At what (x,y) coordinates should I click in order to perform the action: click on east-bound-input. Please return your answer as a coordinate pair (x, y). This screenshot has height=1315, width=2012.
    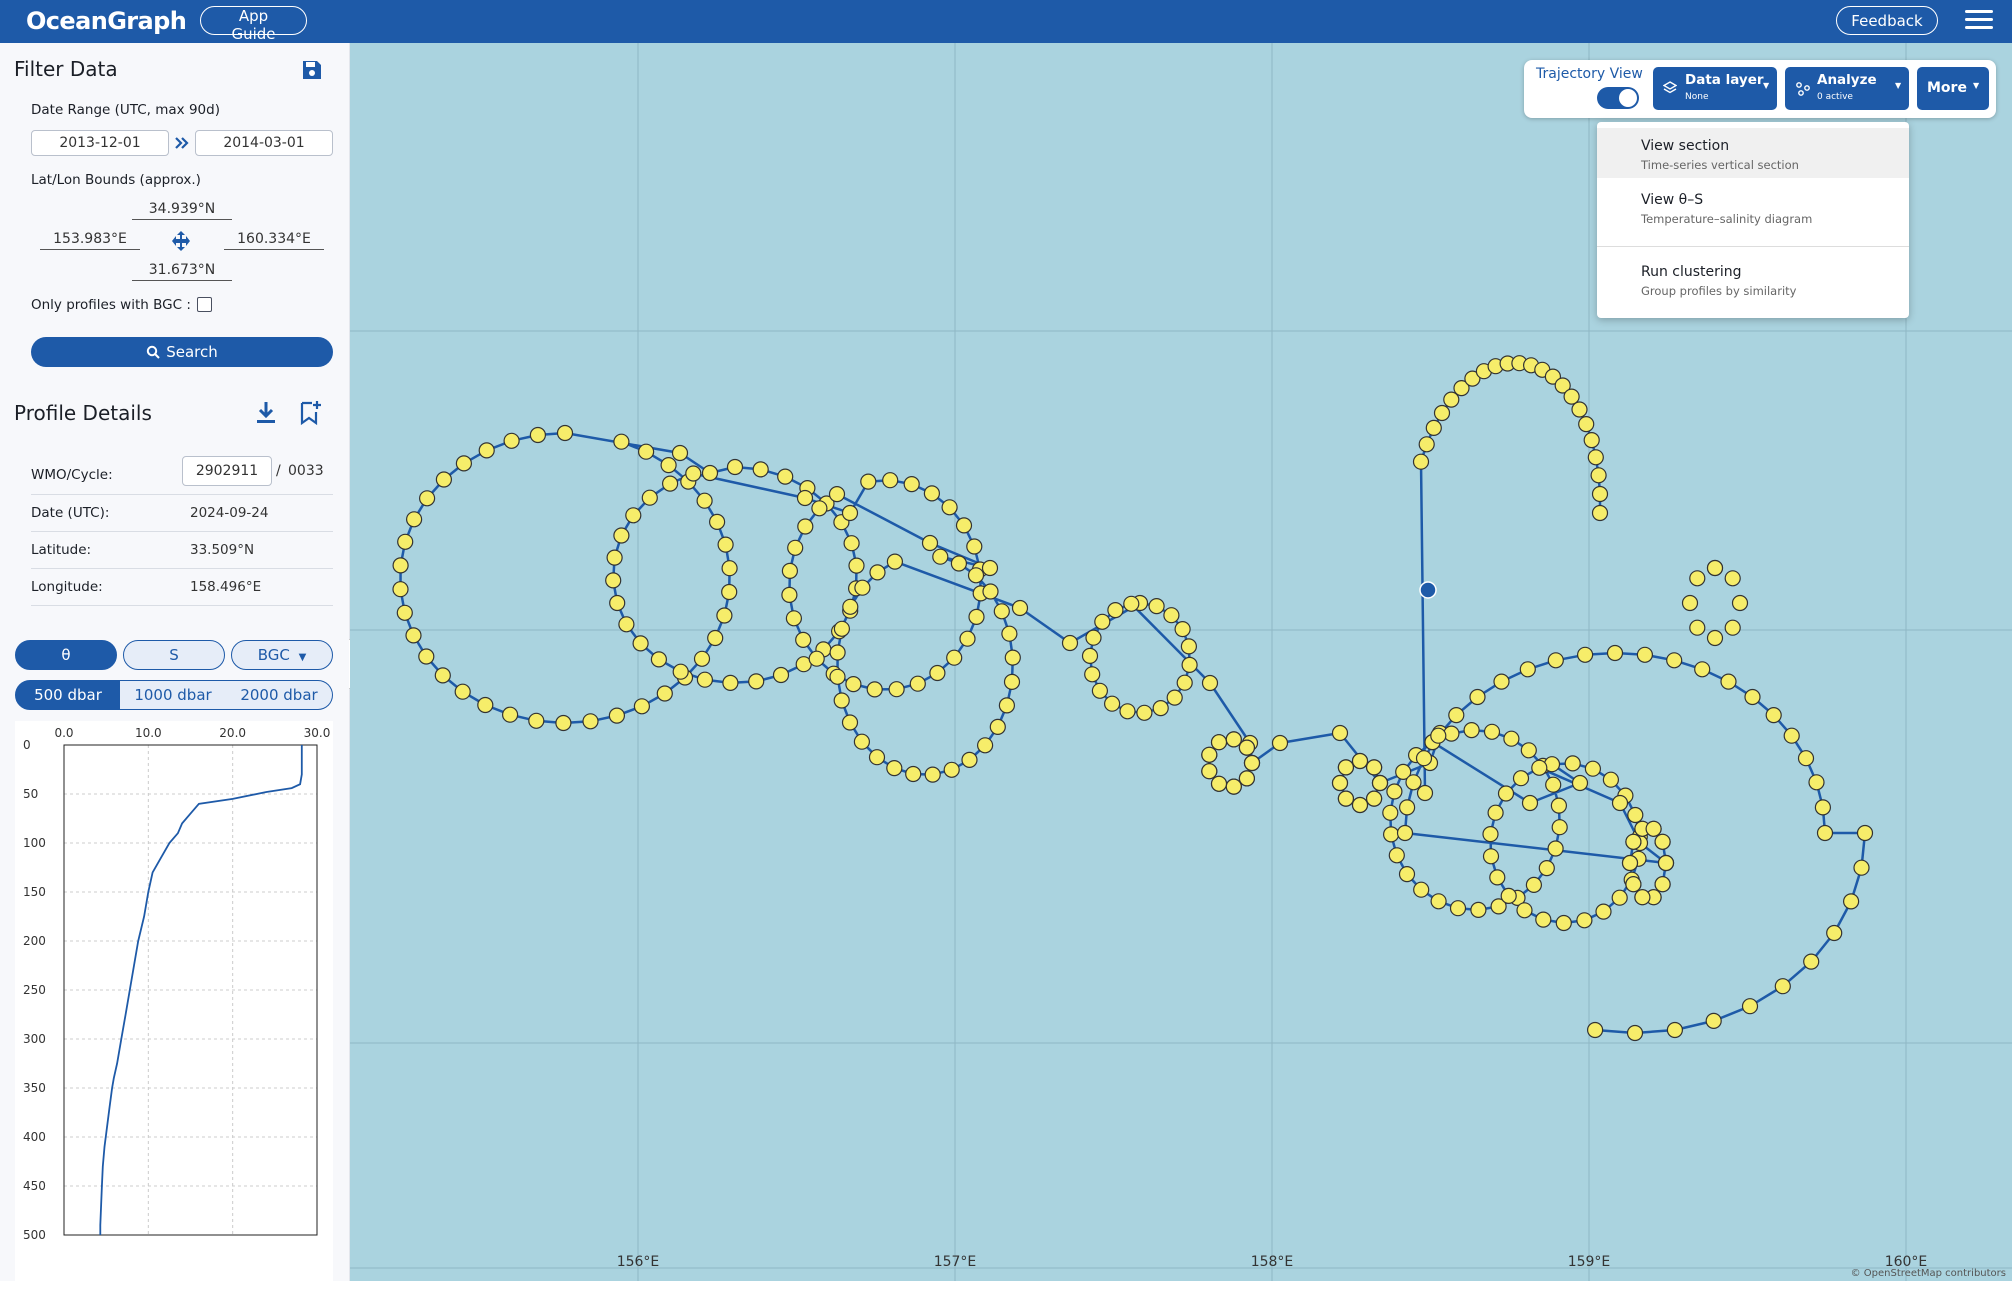
    Looking at the image, I should click on (274, 239).